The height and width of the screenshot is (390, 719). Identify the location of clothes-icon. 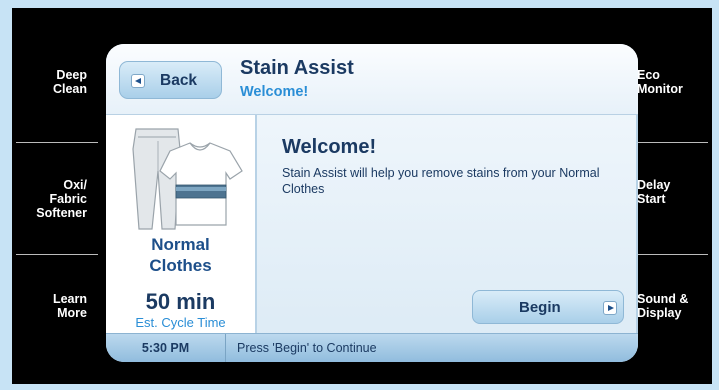
(187, 179).